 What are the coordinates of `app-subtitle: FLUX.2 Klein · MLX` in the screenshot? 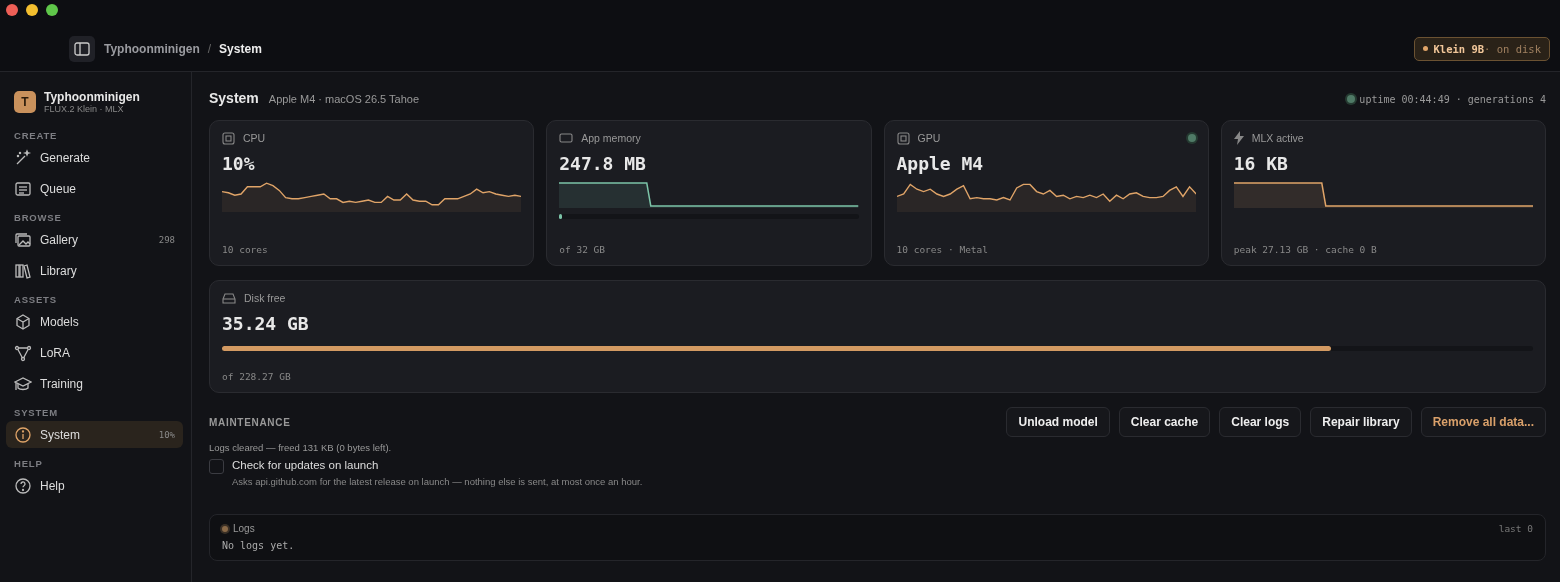 It's located at (84, 109).